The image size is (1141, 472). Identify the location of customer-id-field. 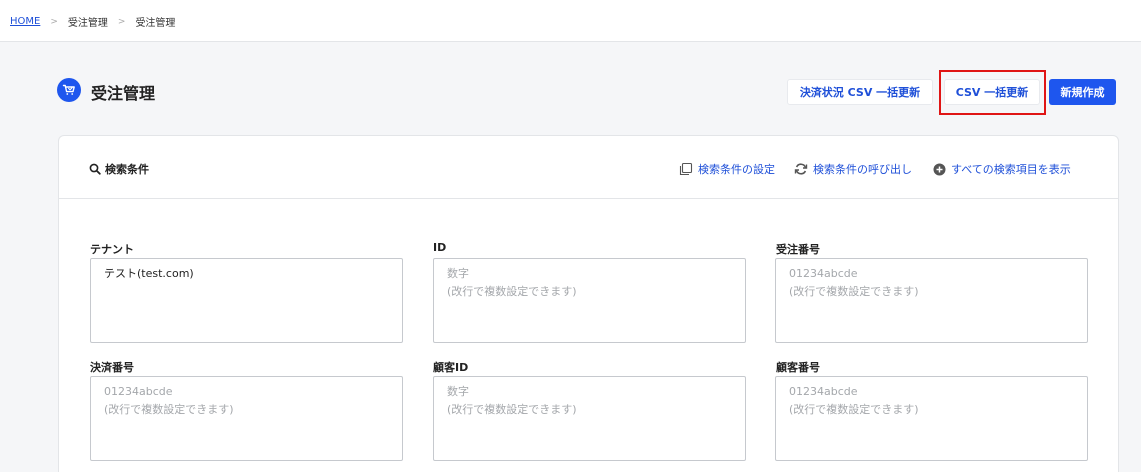
(589, 418).